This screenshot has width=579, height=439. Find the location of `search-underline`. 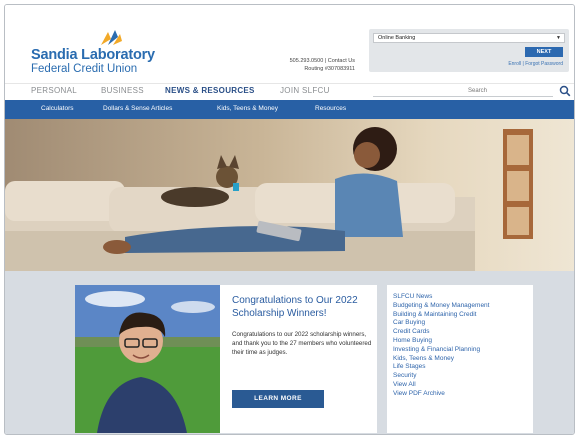

search-underline is located at coordinates (463, 96).